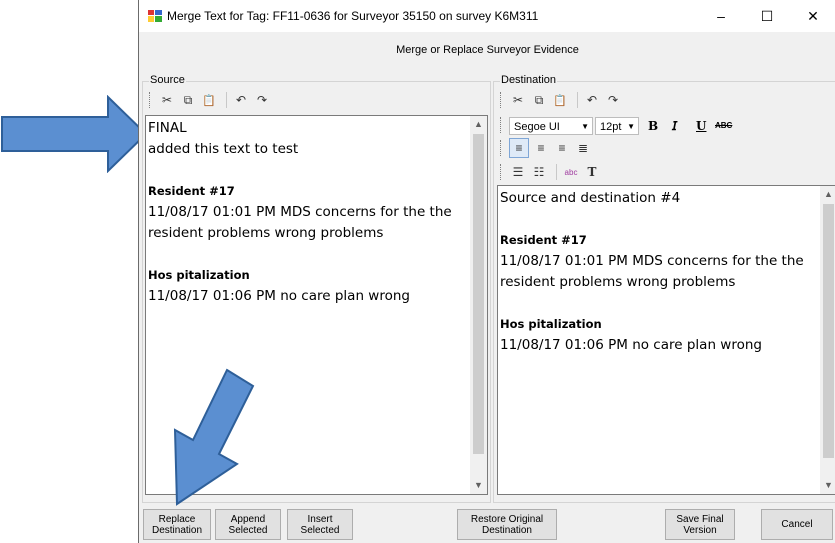 The image size is (835, 543). What do you see at coordinates (214, 437) in the screenshot?
I see `annotation-arrow-down` at bounding box center [214, 437].